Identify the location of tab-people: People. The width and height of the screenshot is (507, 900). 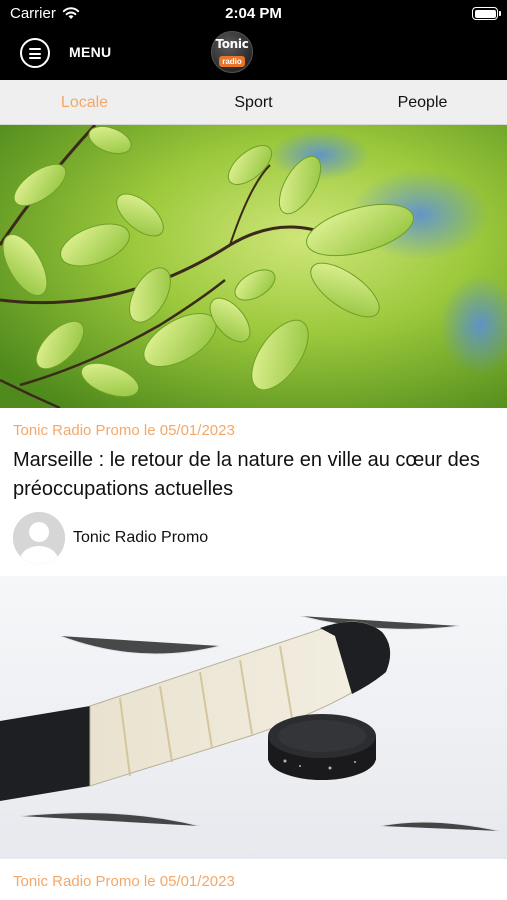
(422, 102).